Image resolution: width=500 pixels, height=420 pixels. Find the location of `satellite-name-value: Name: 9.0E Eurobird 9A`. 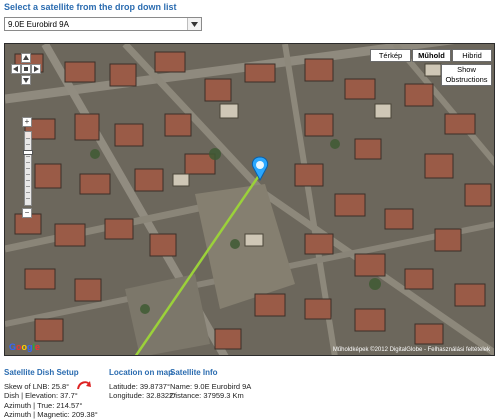

satellite-name-value: Name: 9.0E Eurobird 9A is located at coordinates (211, 386).